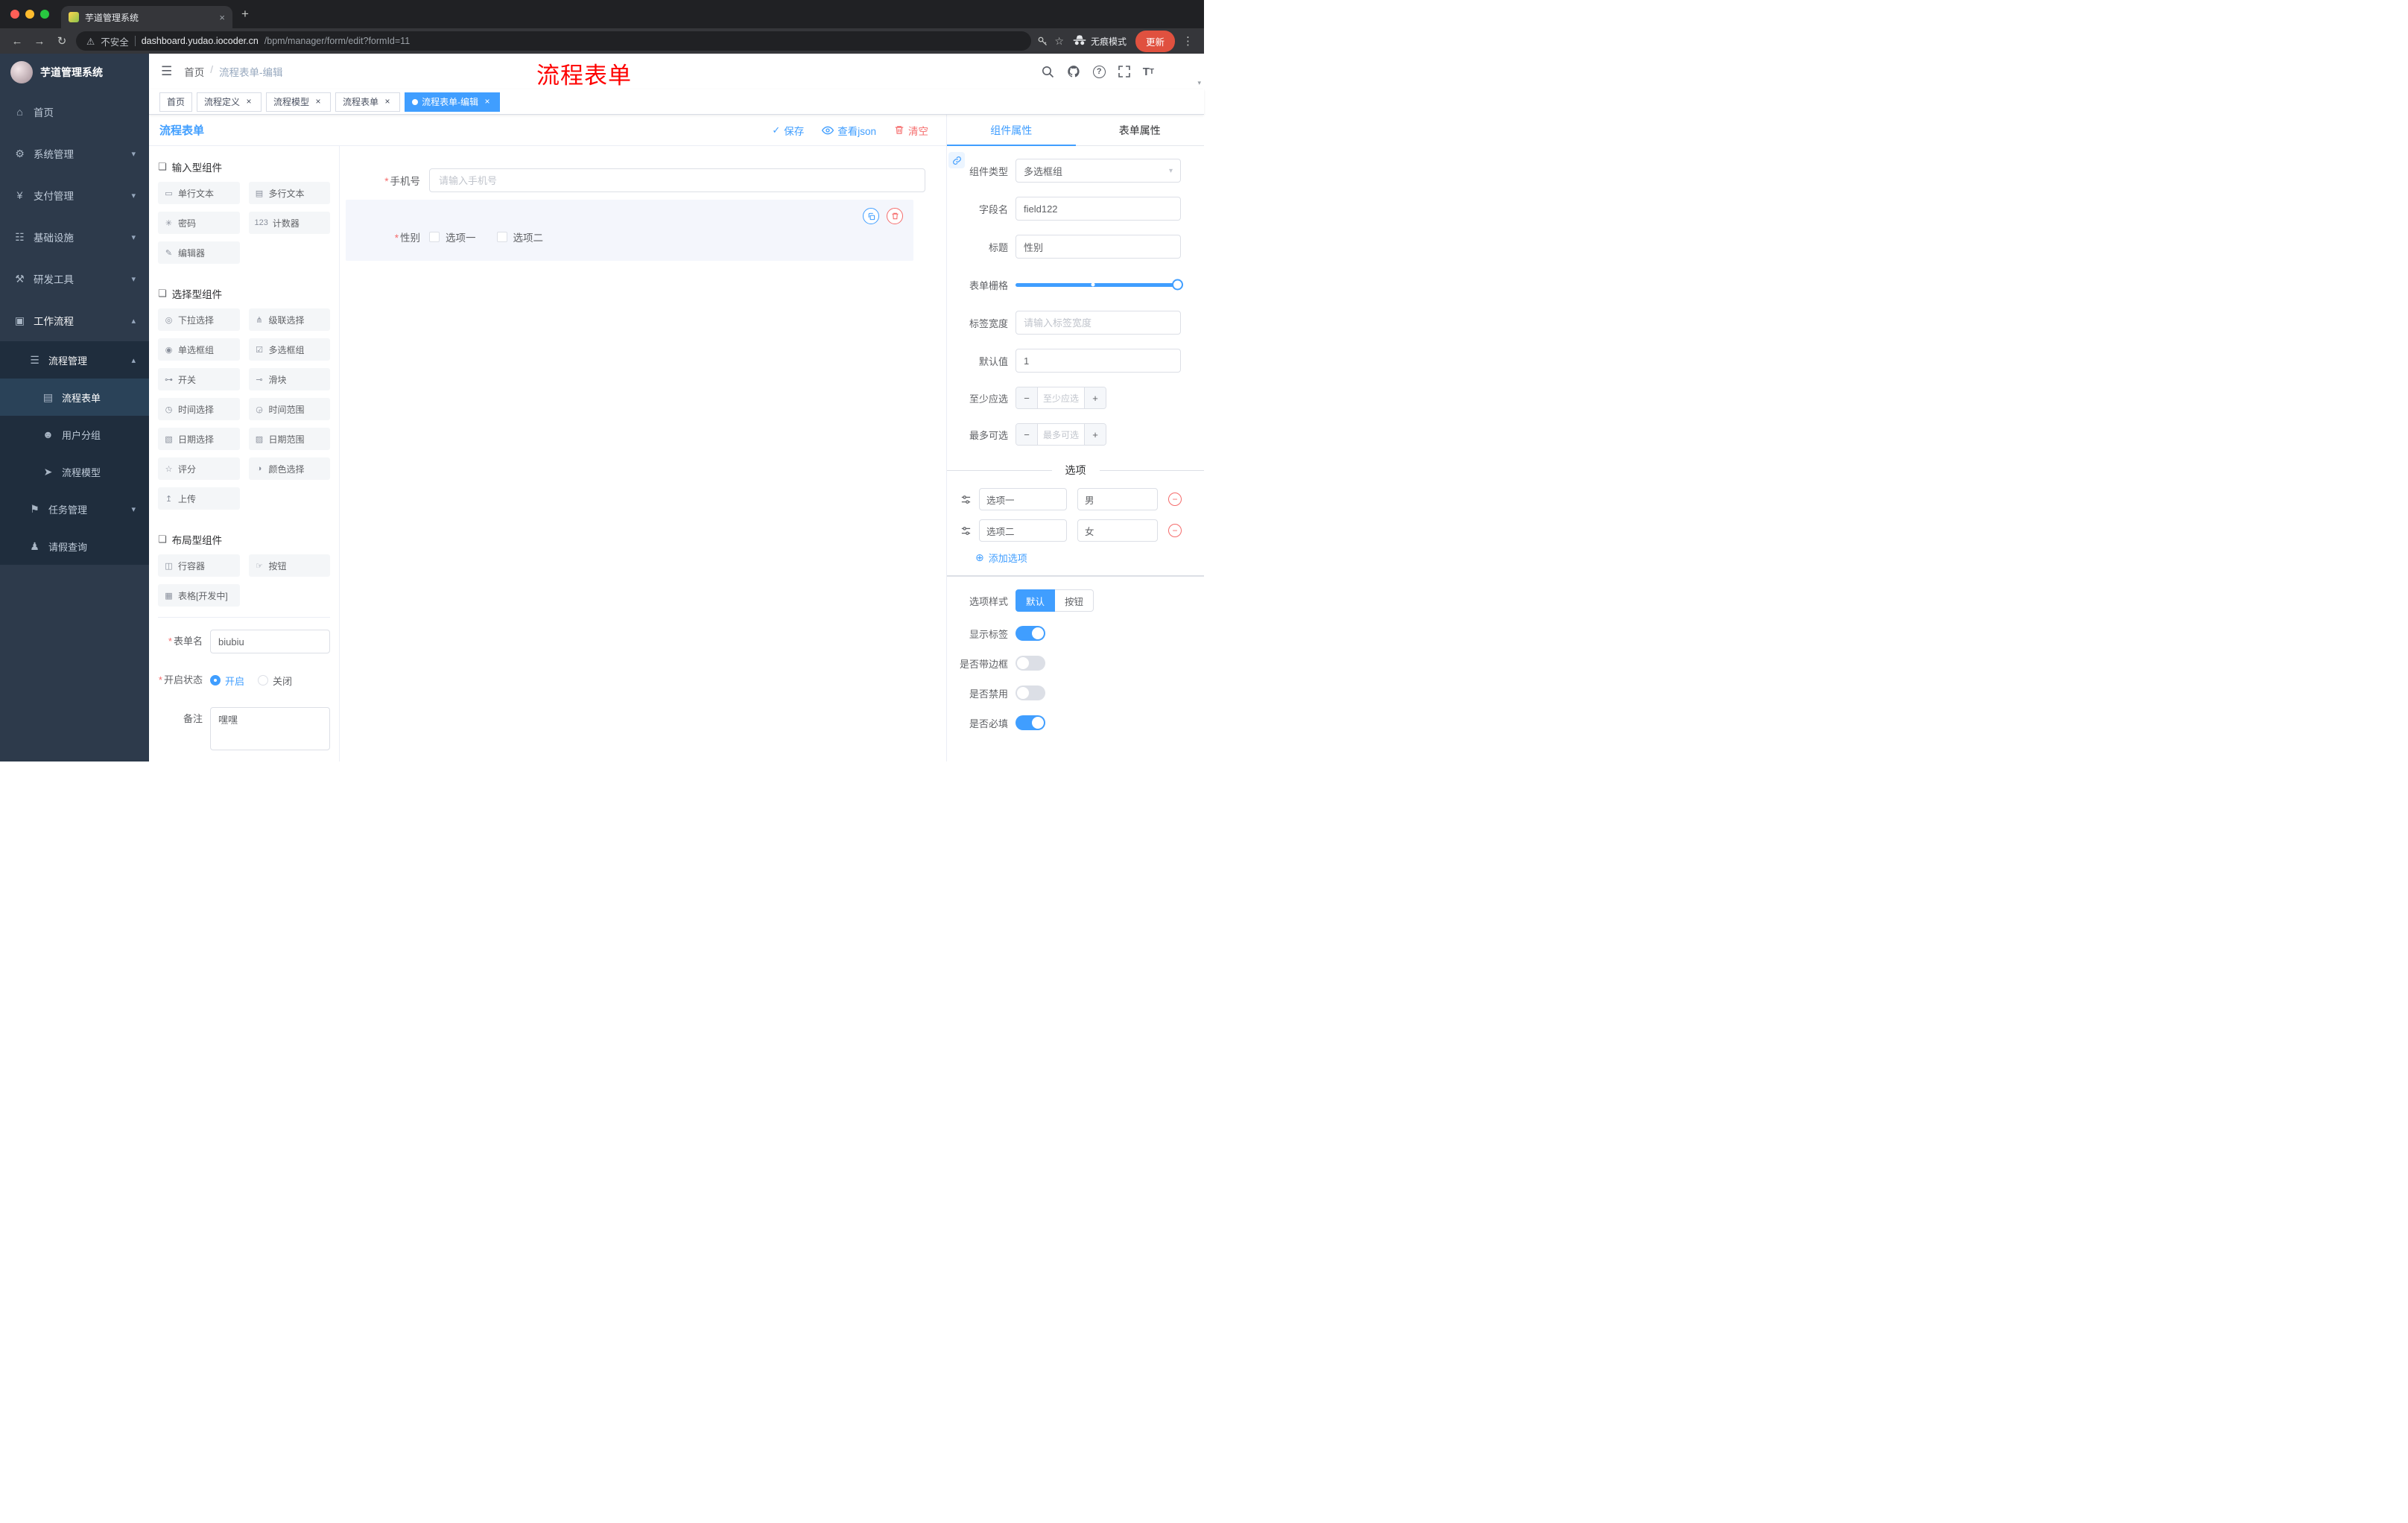 The image size is (2408, 1523). I want to click on hamburger-icon: ☰, so click(166, 71).